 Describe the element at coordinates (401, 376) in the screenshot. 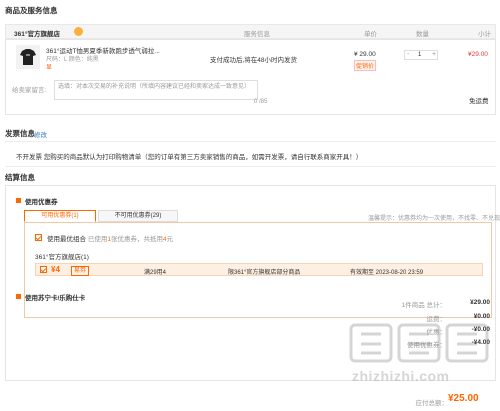

I see `watermark-text: zhizhizhi.com` at that location.